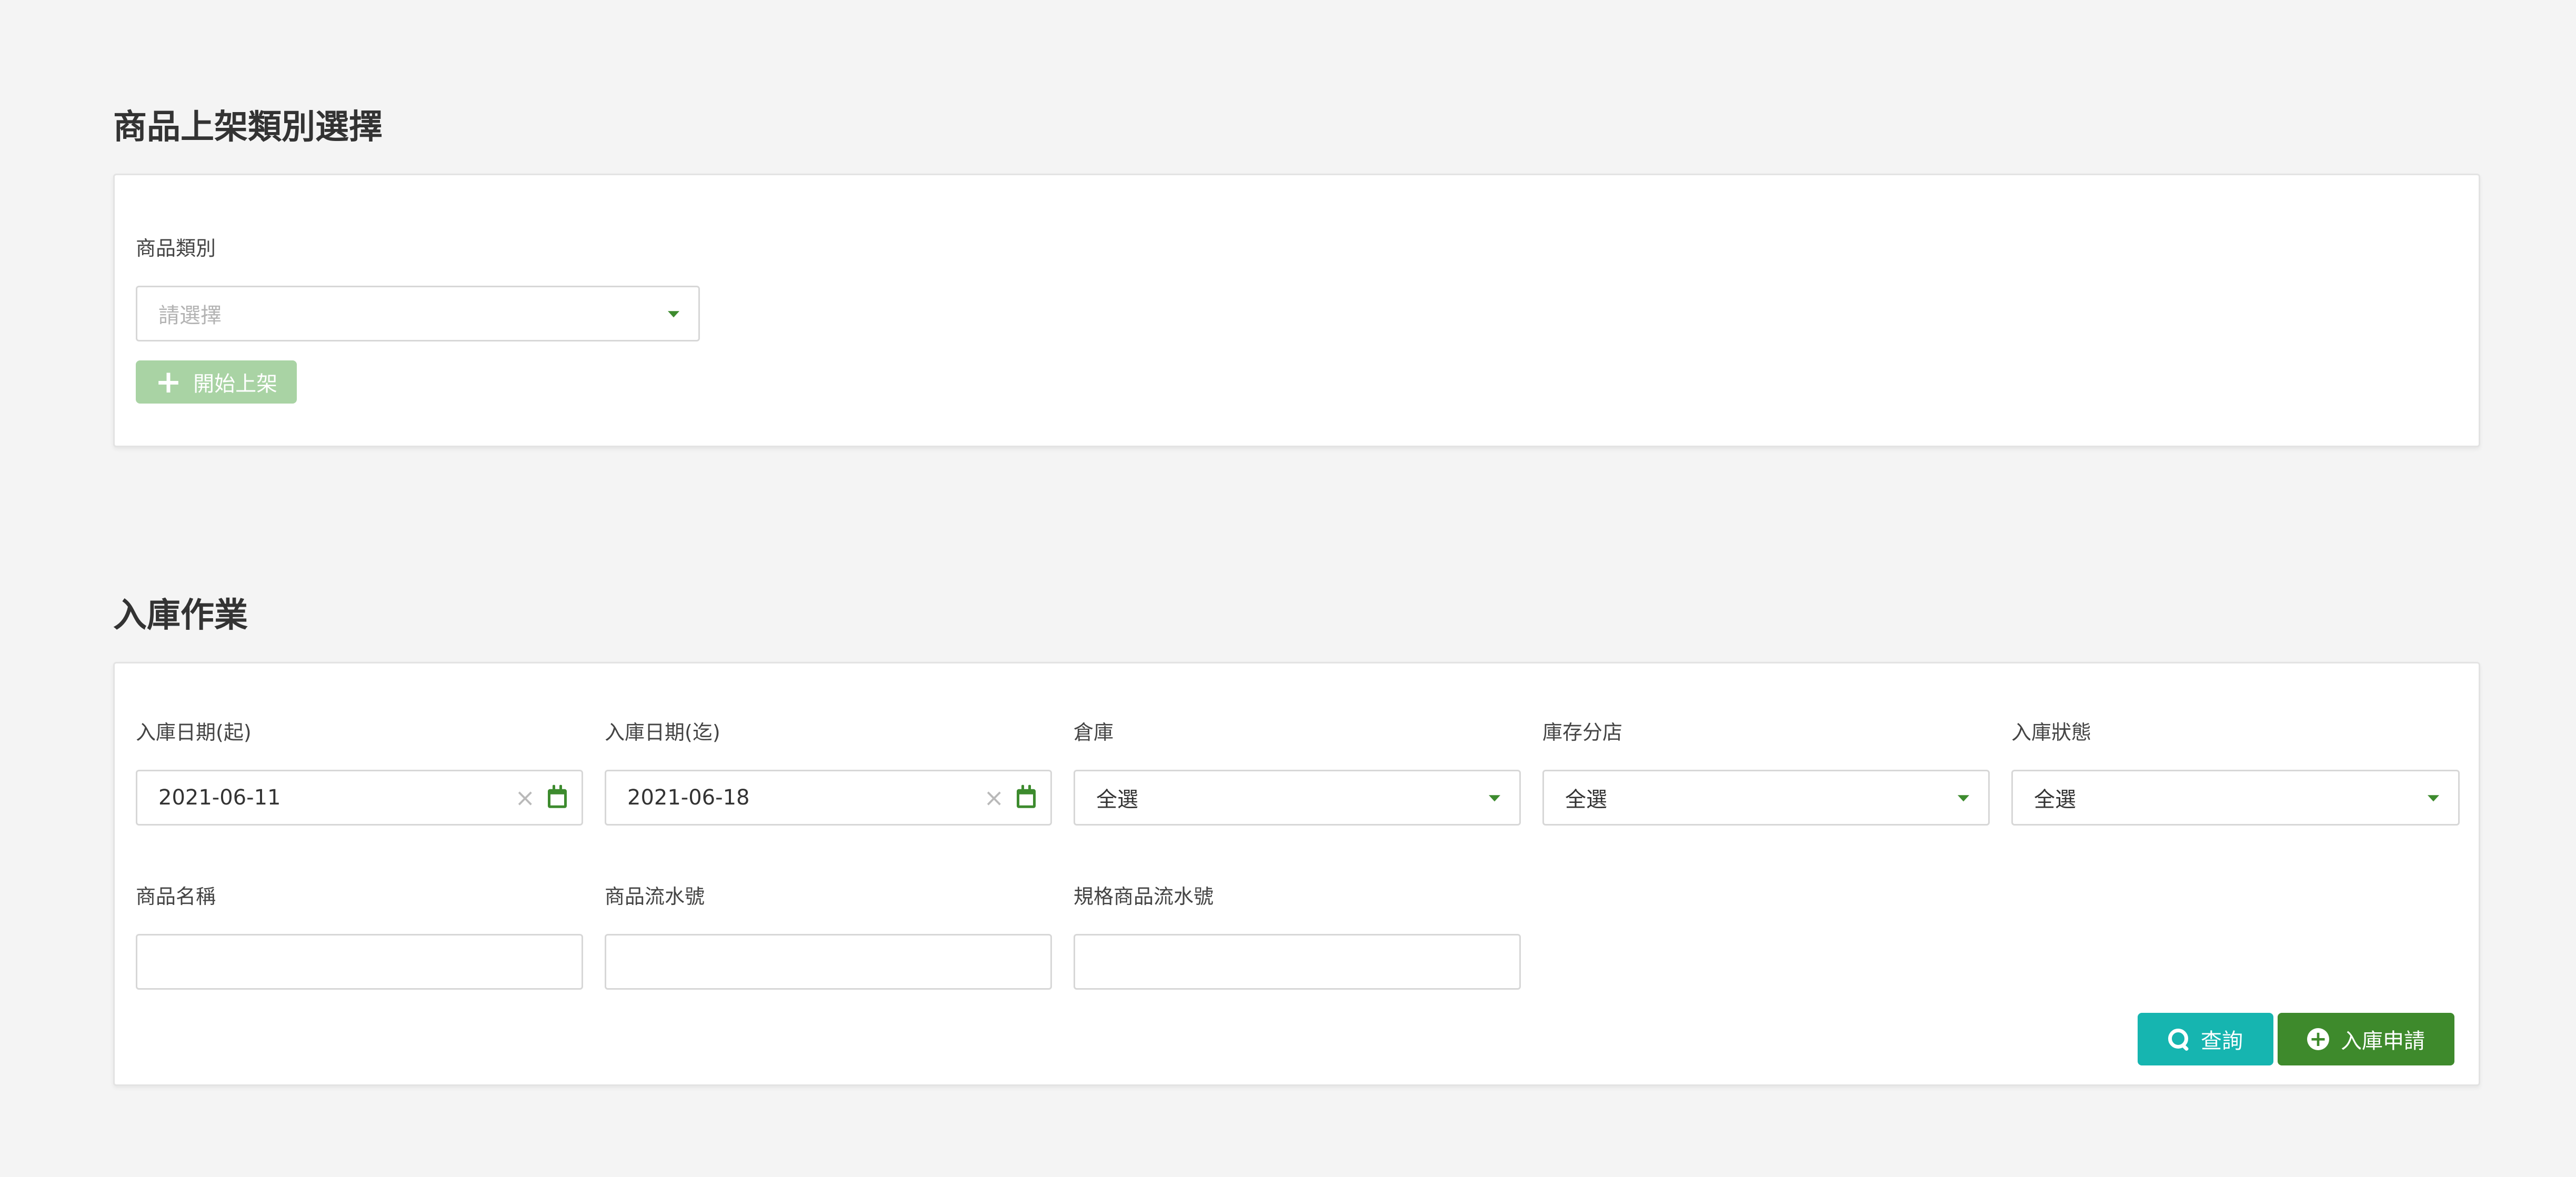 Image resolution: width=2576 pixels, height=1177 pixels. I want to click on product-name-label: 商品名稱, so click(176, 897).